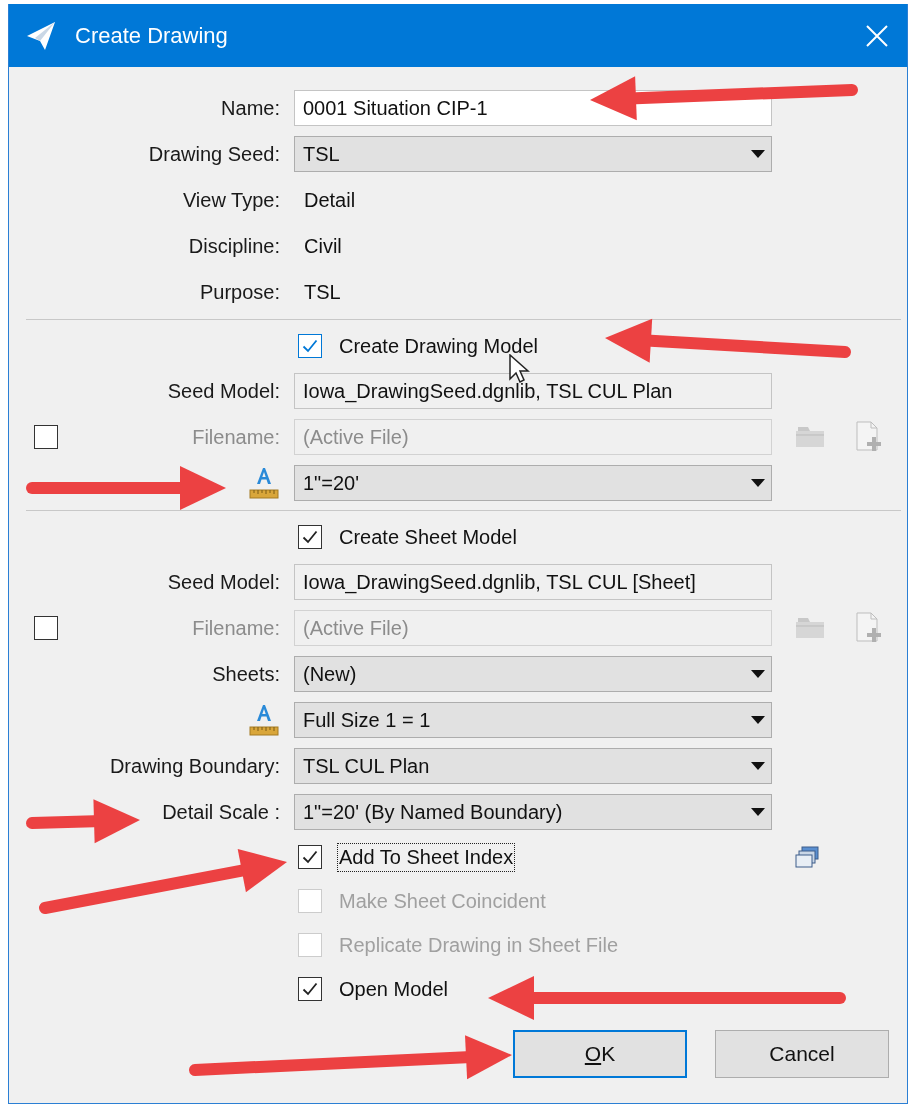  What do you see at coordinates (214, 154) in the screenshot?
I see `field-label: Drawing Seed:` at bounding box center [214, 154].